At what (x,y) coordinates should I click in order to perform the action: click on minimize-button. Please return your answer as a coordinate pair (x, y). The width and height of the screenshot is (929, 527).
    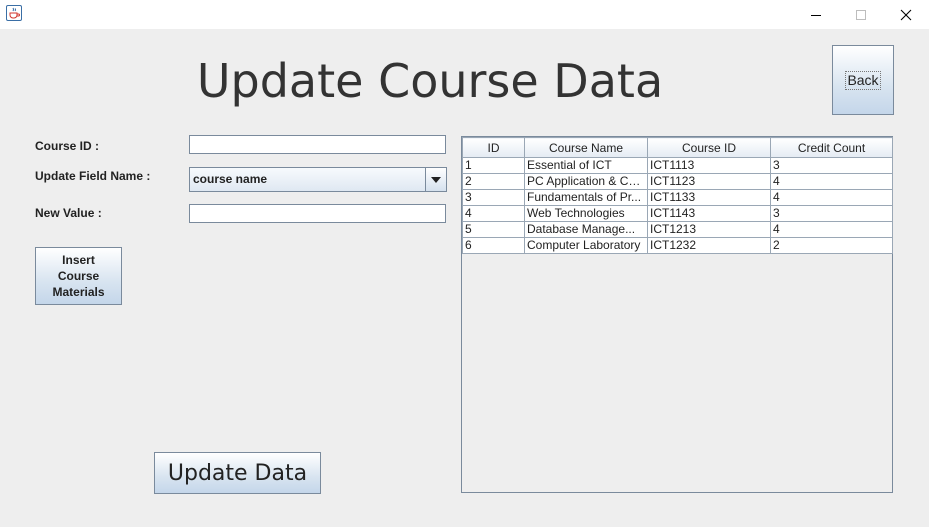
    Looking at the image, I should click on (816, 14).